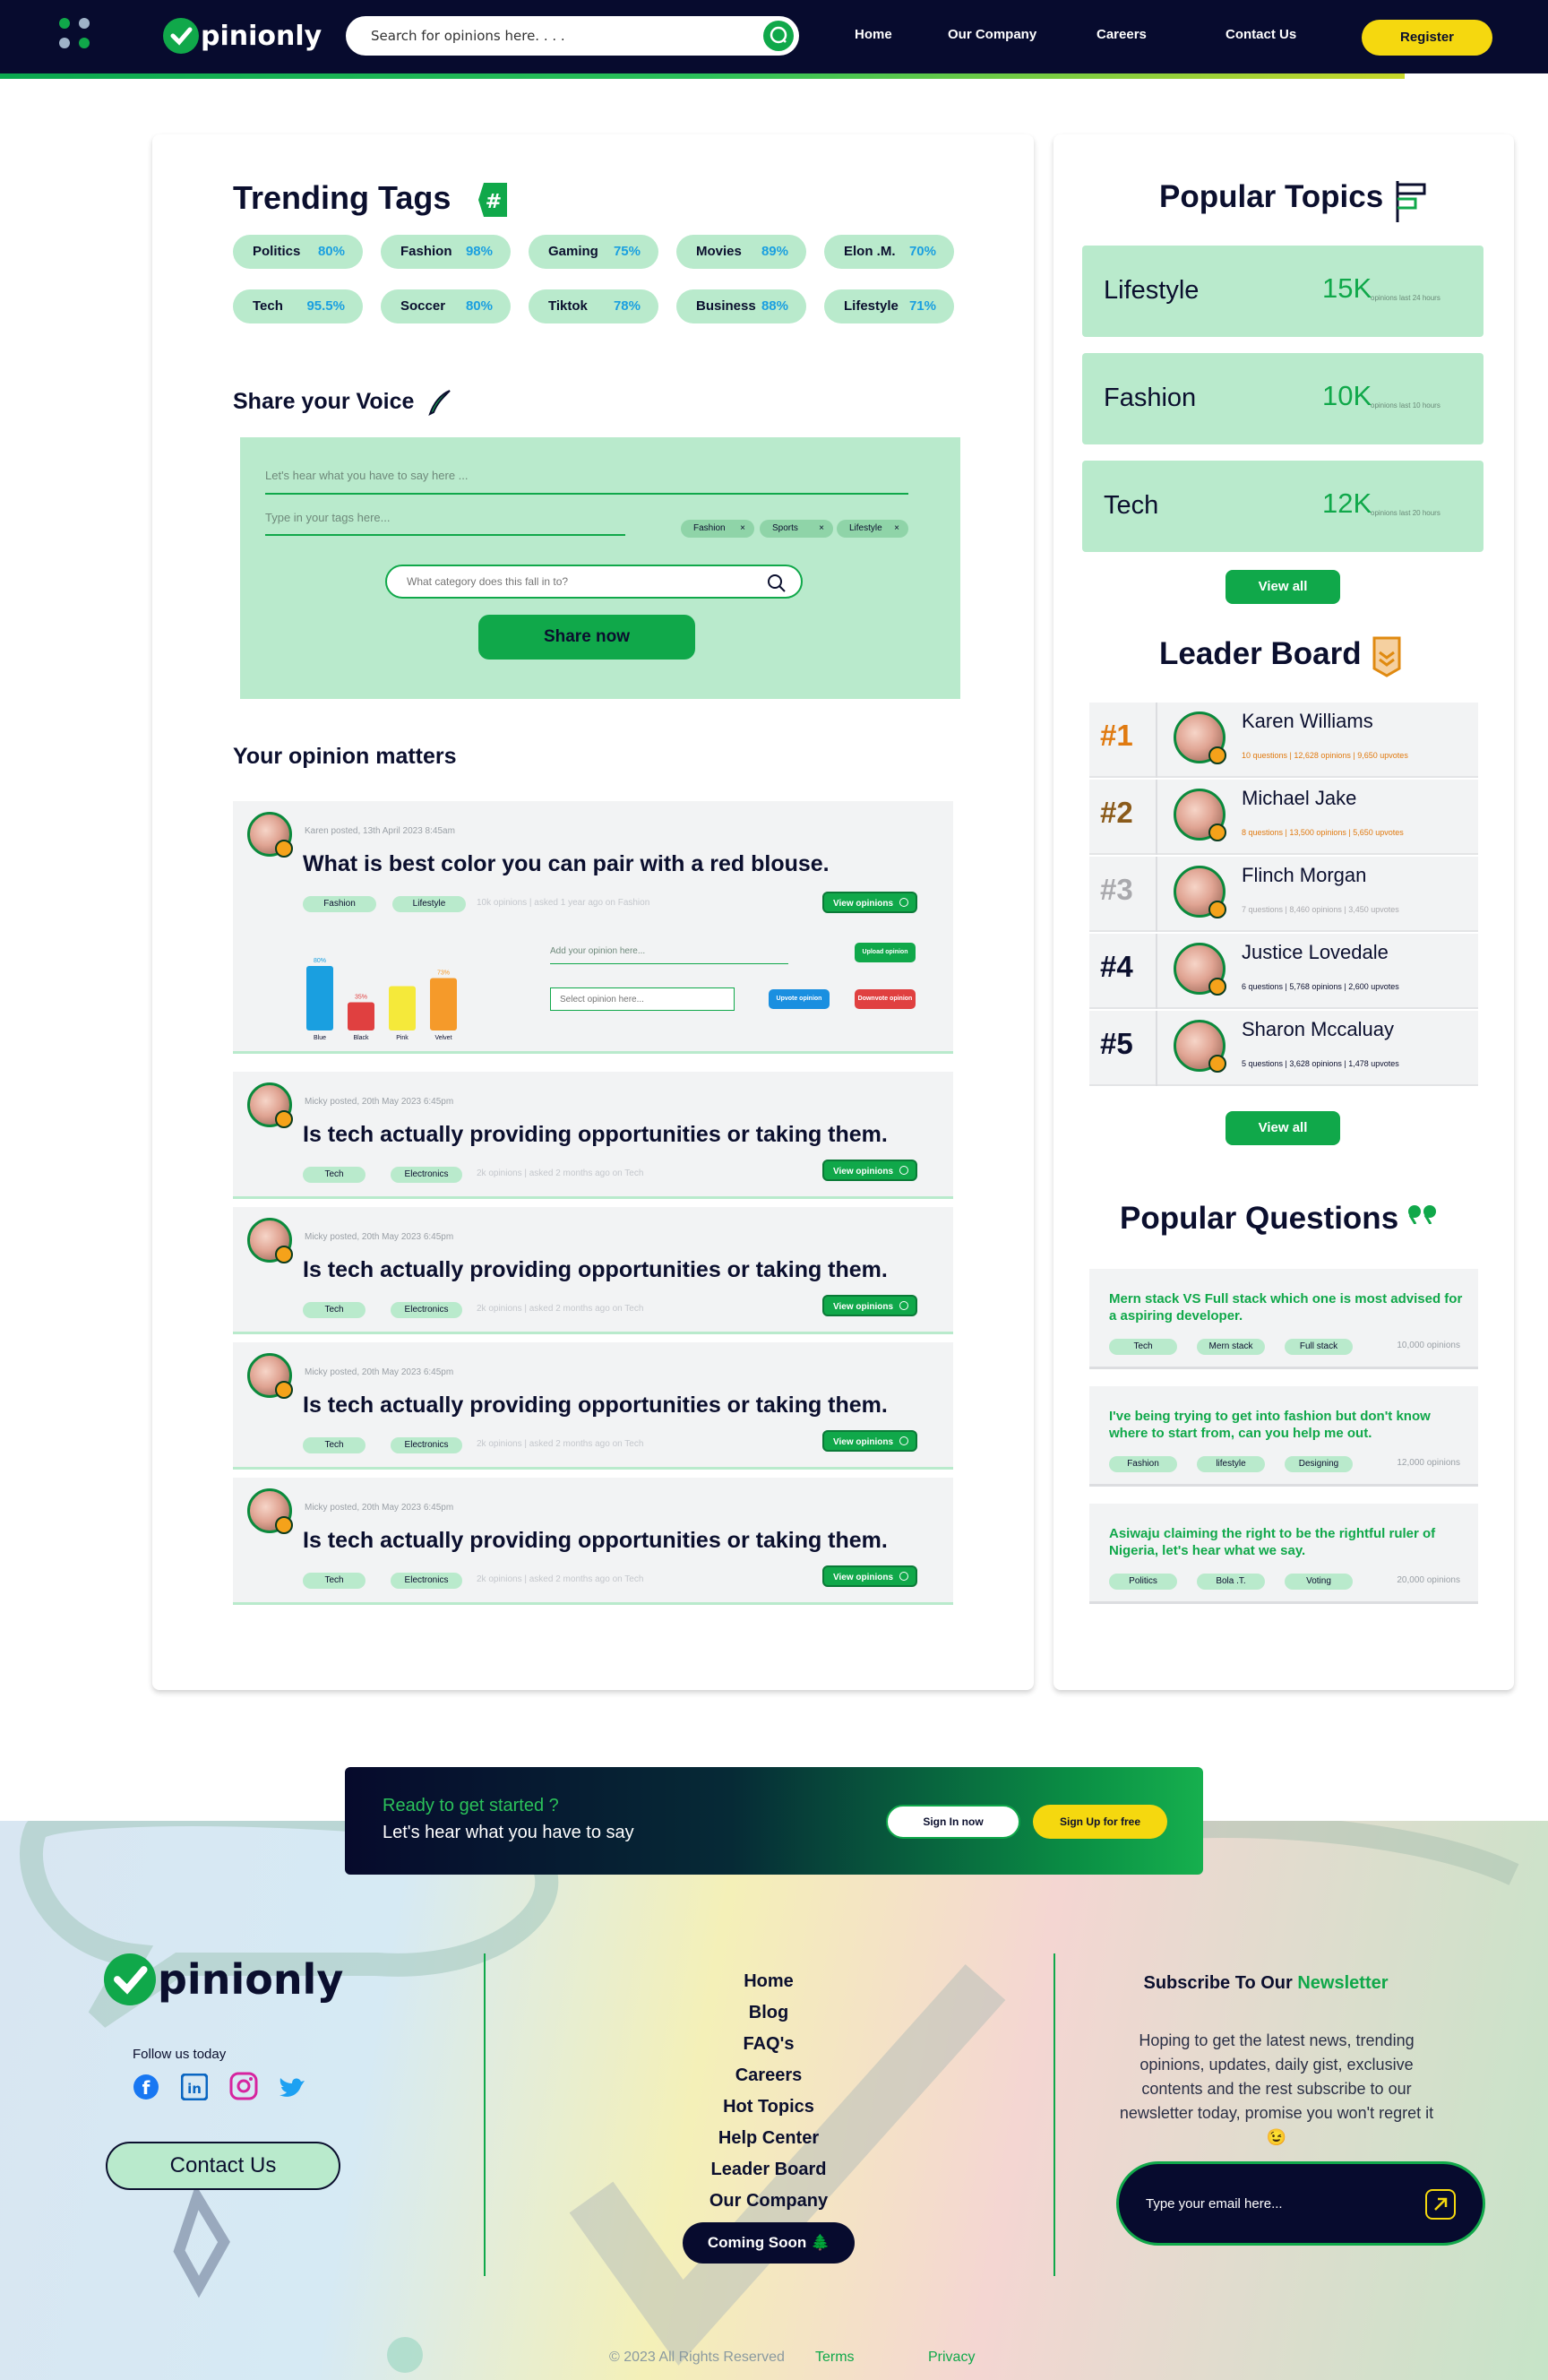  Describe the element at coordinates (873, 34) in the screenshot. I see `nav-home: Home` at that location.